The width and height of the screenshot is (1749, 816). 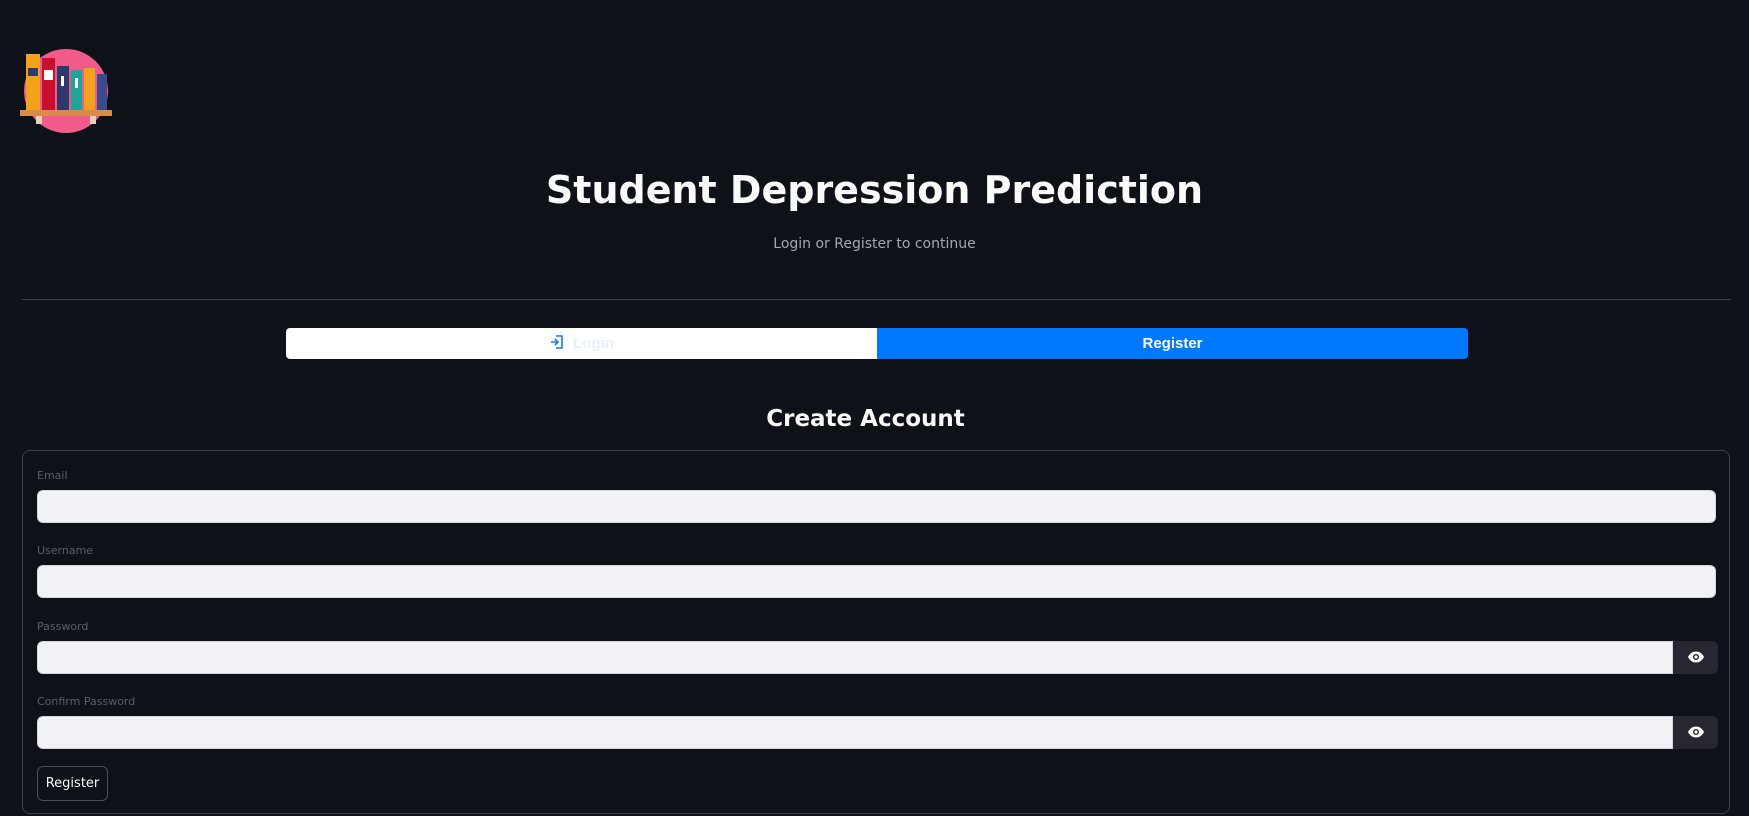 What do you see at coordinates (855, 732) in the screenshot?
I see `confirm-password-field` at bounding box center [855, 732].